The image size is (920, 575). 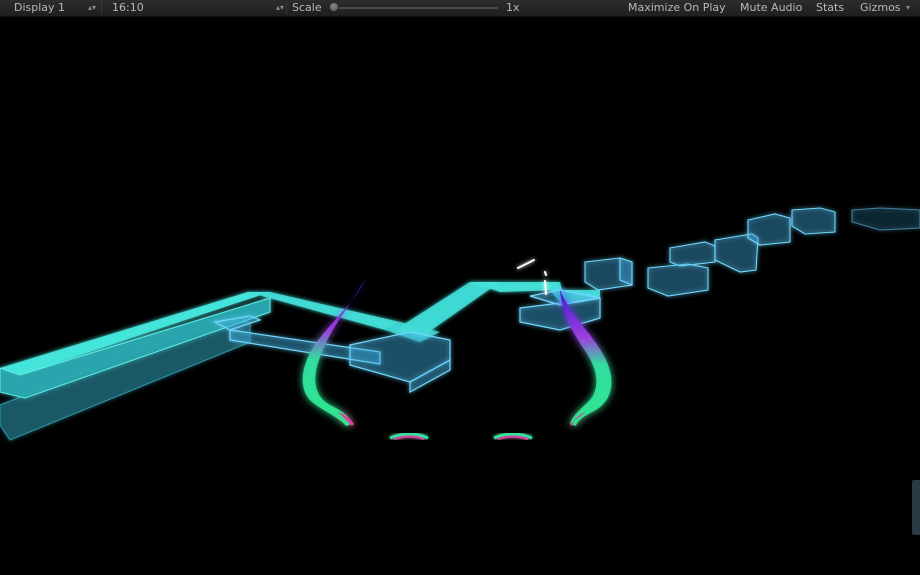 What do you see at coordinates (307, 7) in the screenshot?
I see `scale-label: Scale` at bounding box center [307, 7].